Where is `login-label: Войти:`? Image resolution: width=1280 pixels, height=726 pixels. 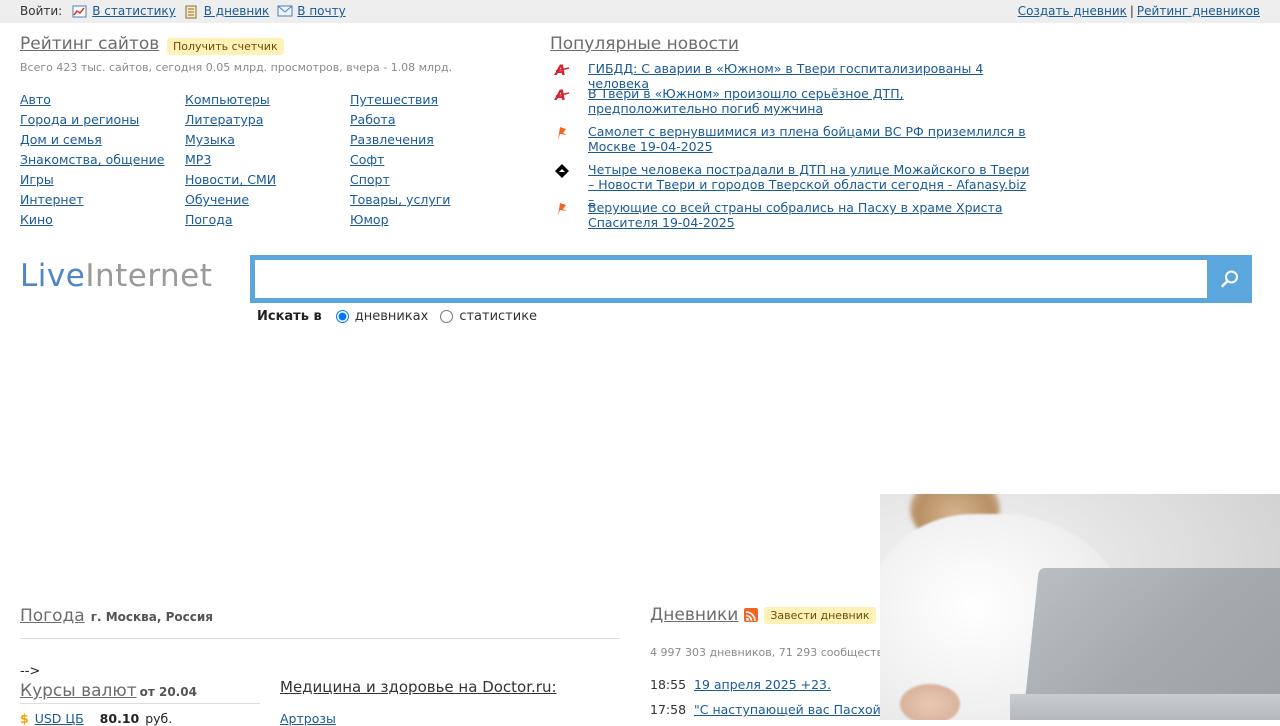 login-label: Войти: is located at coordinates (41, 11).